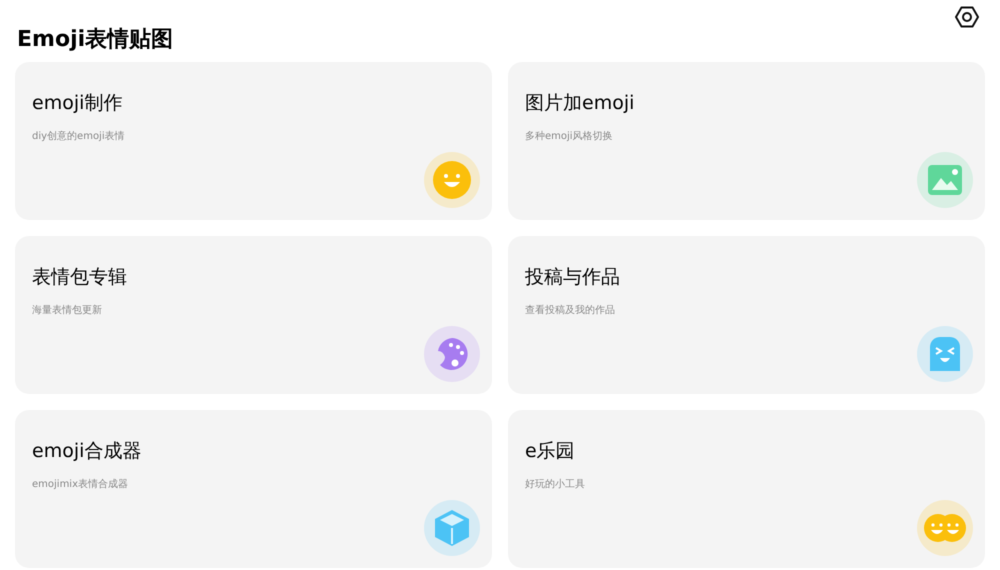 Image resolution: width=1000 pixels, height=570 pixels. I want to click on twin-smiley-icon, so click(945, 528).